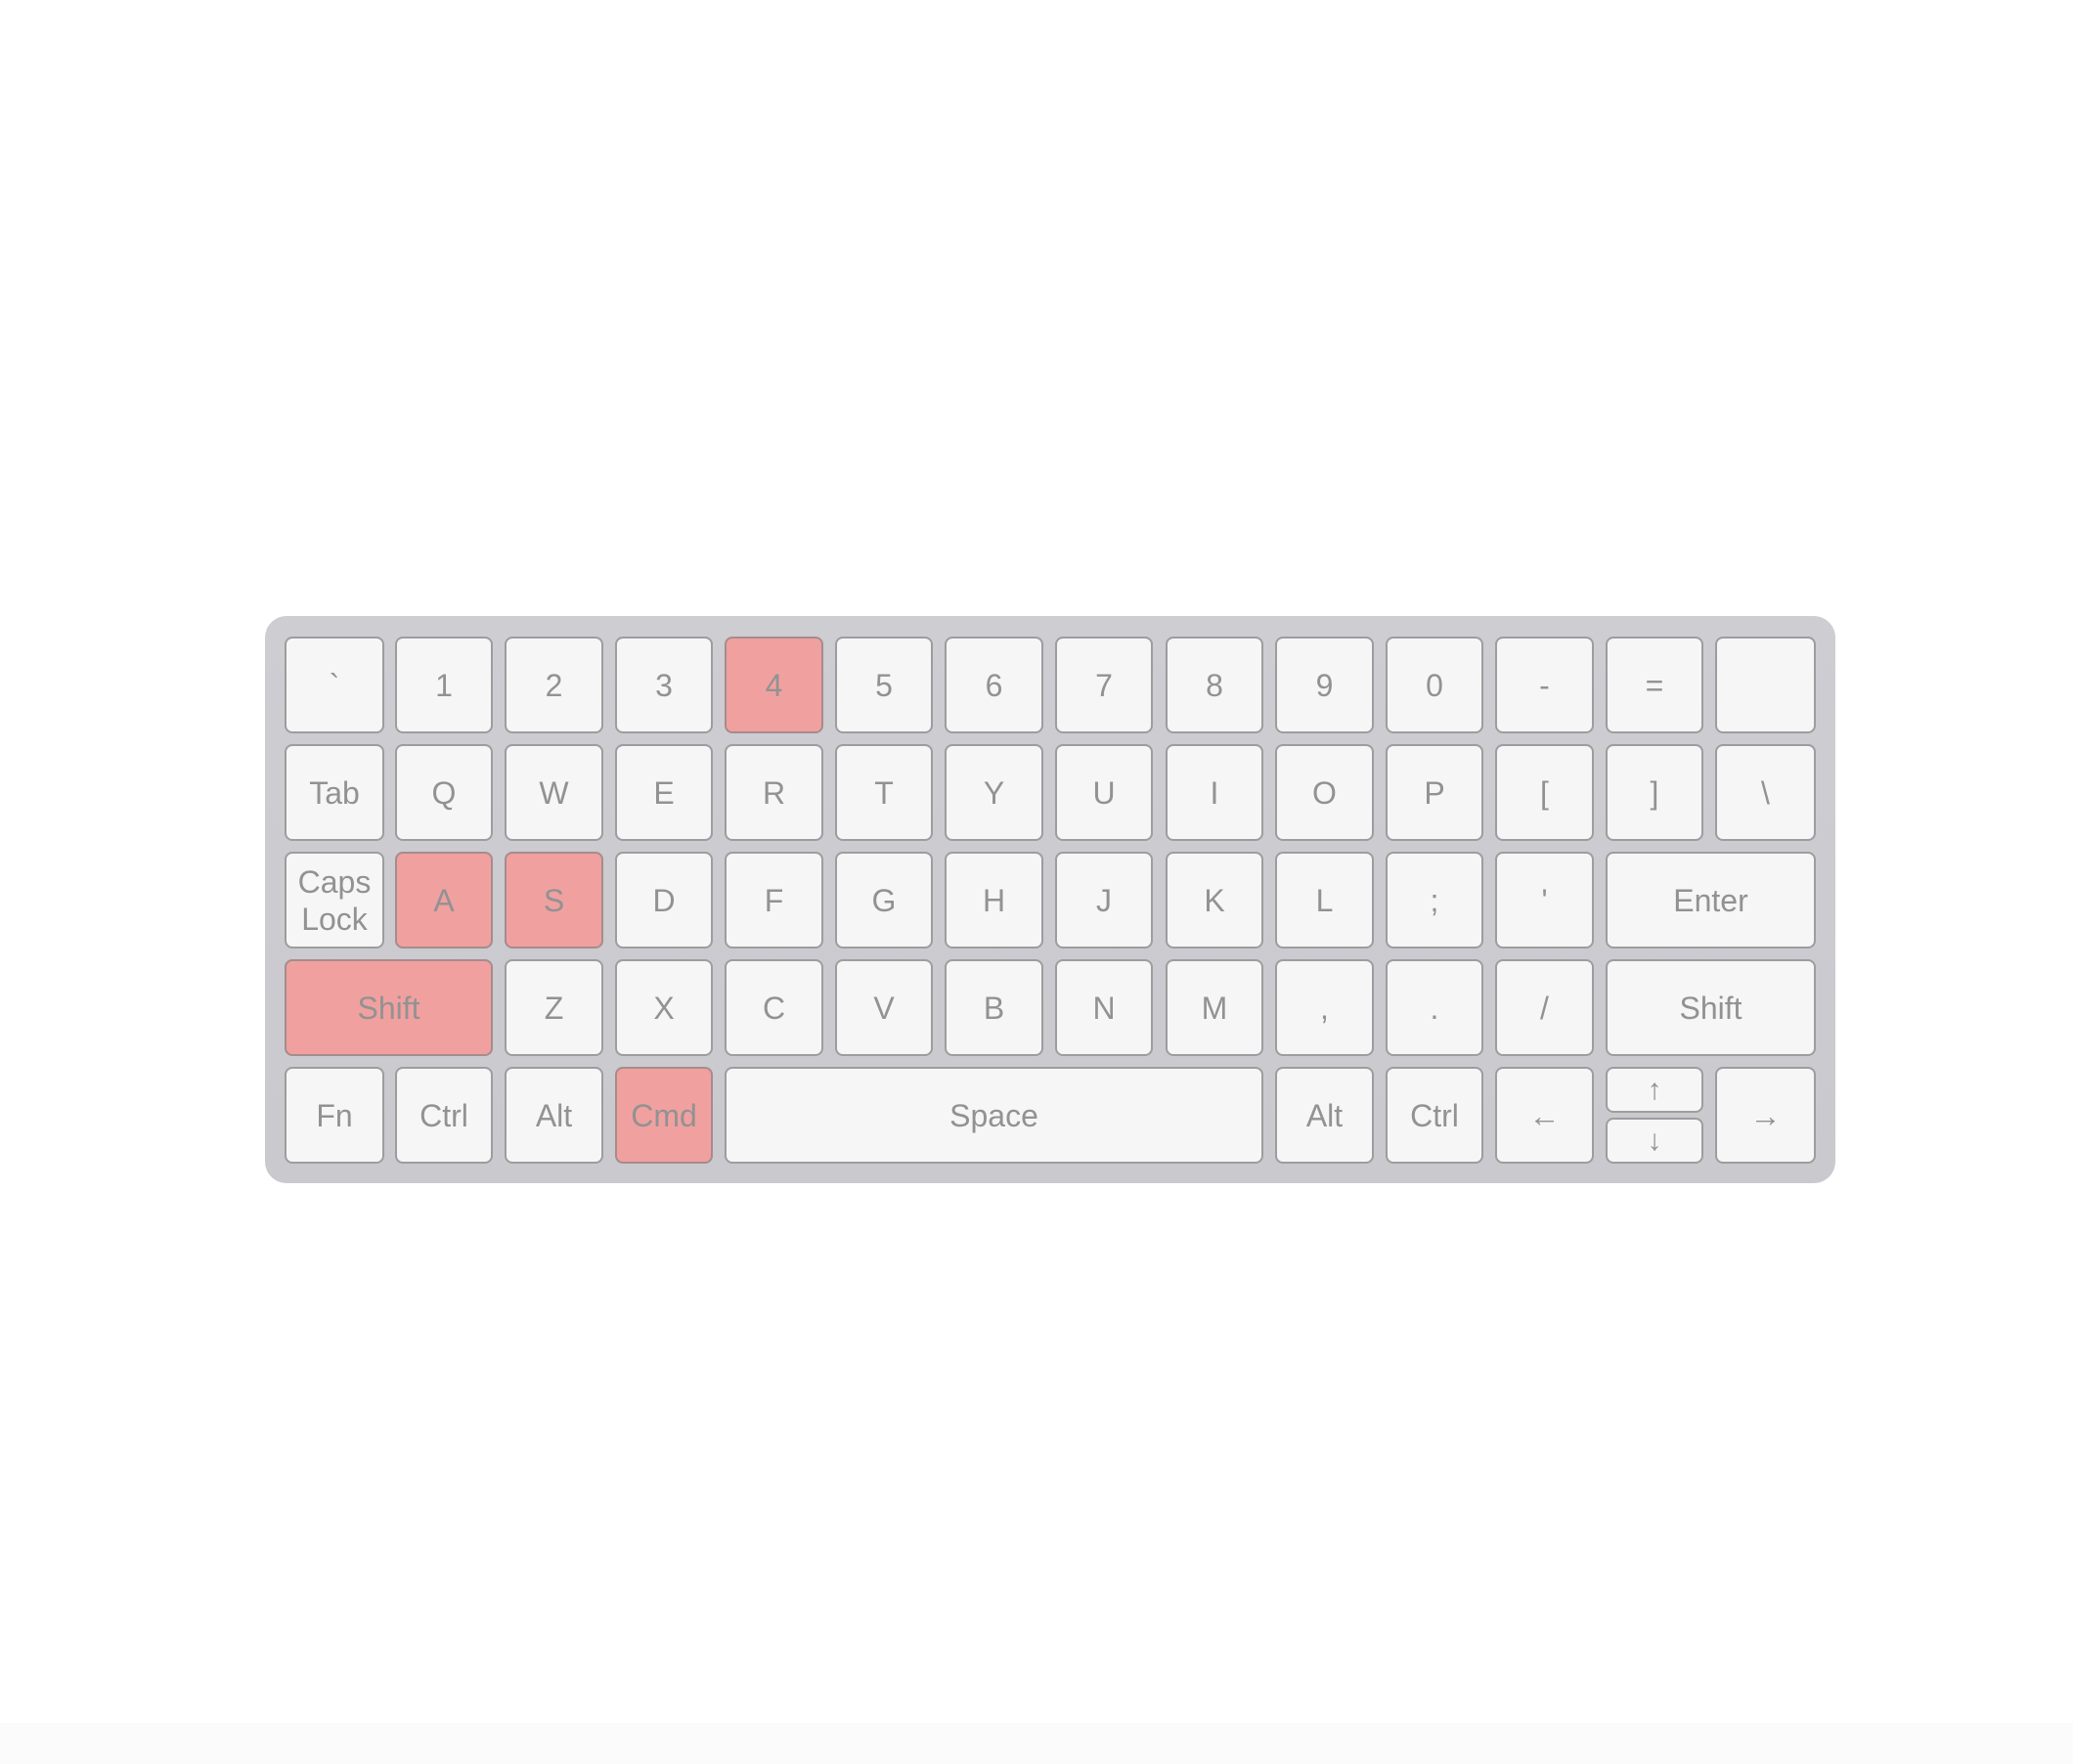 This screenshot has height=1764, width=2073. Describe the element at coordinates (664, 1007) in the screenshot. I see `key-x: X` at that location.